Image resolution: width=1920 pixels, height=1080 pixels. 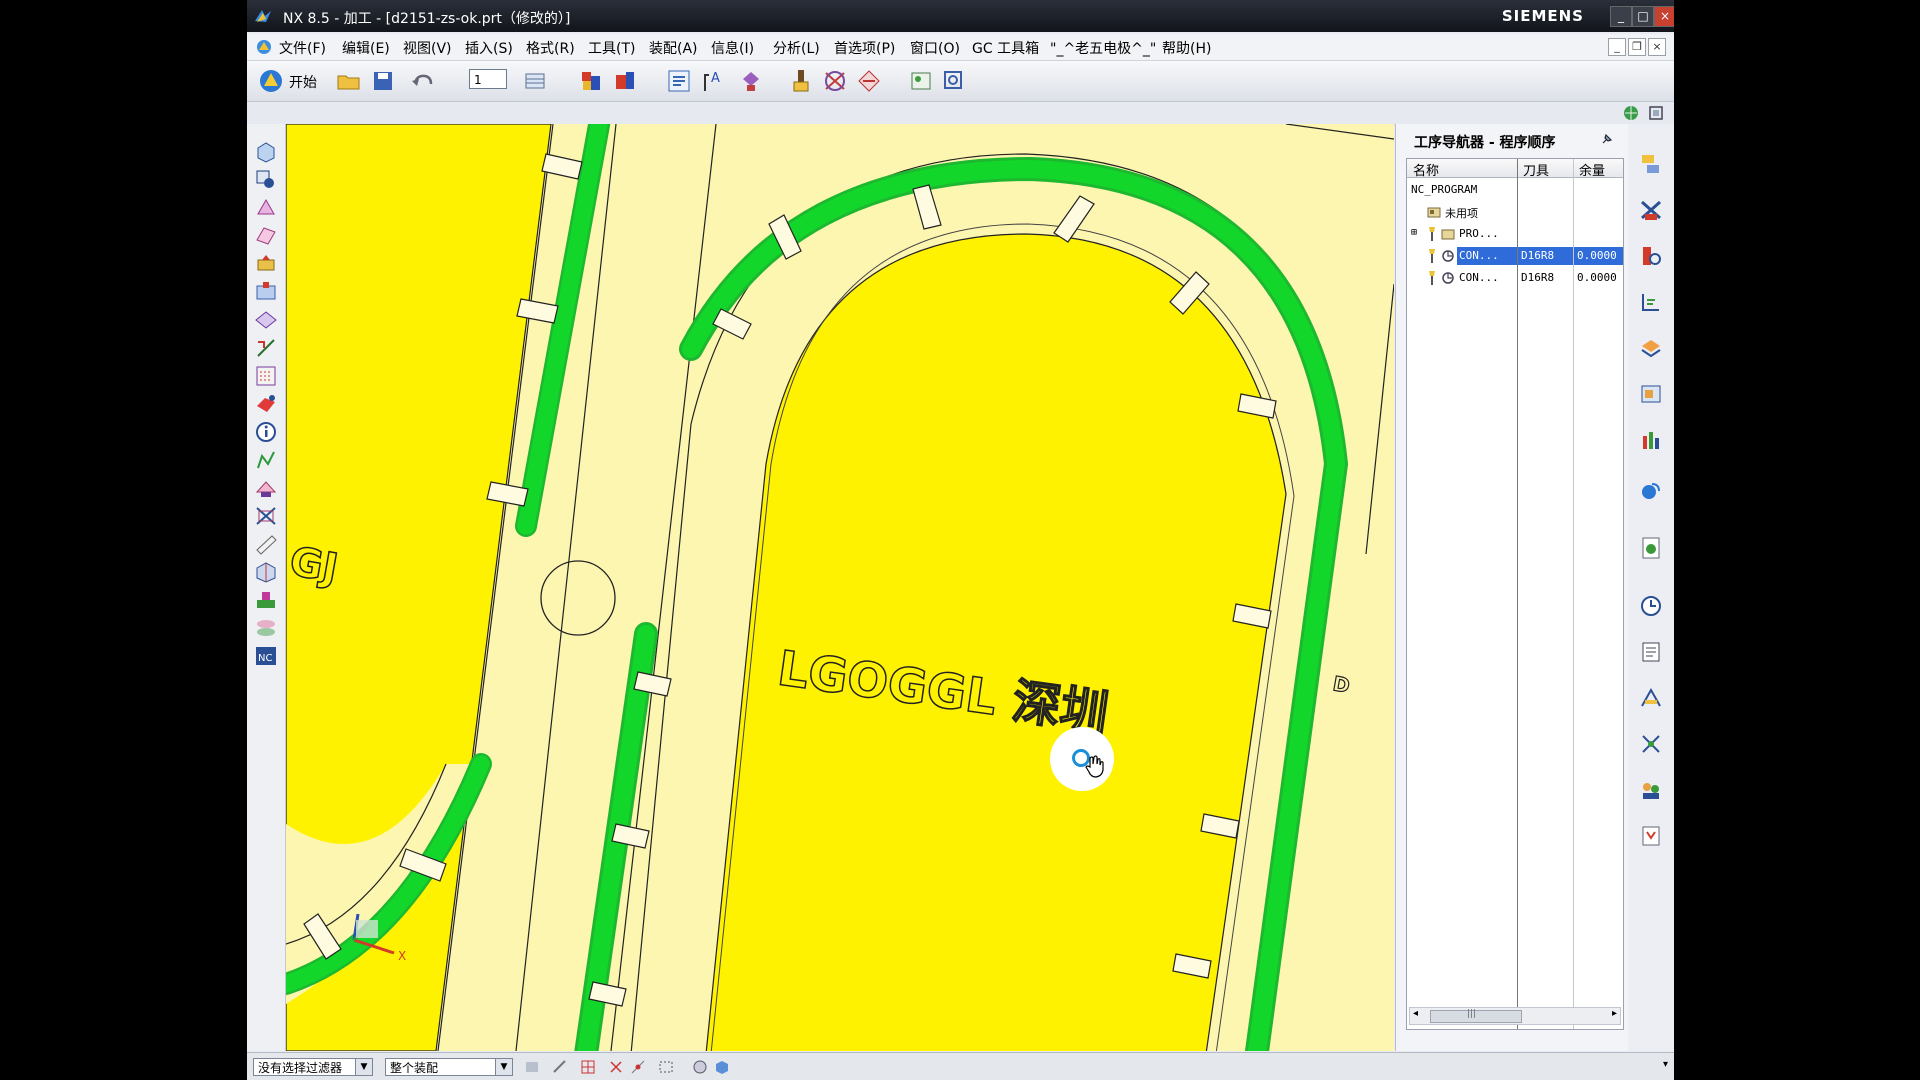 I want to click on turret-icon, so click(x=266, y=628).